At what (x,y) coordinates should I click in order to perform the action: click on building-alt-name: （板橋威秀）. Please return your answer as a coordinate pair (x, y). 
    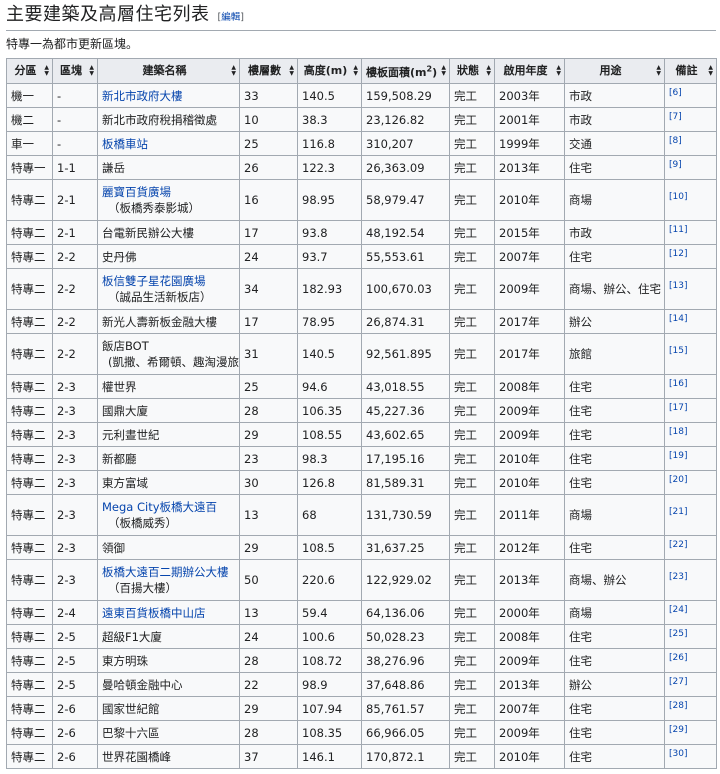
    Looking at the image, I should click on (142, 523).